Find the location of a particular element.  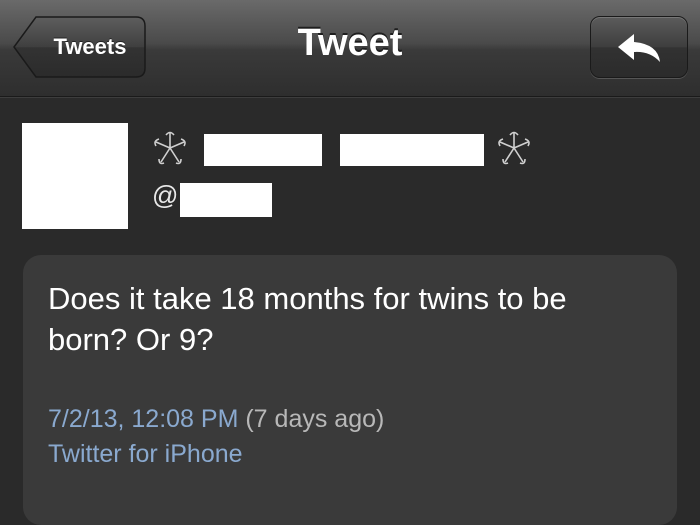

redacted-handle is located at coordinates (226, 200).